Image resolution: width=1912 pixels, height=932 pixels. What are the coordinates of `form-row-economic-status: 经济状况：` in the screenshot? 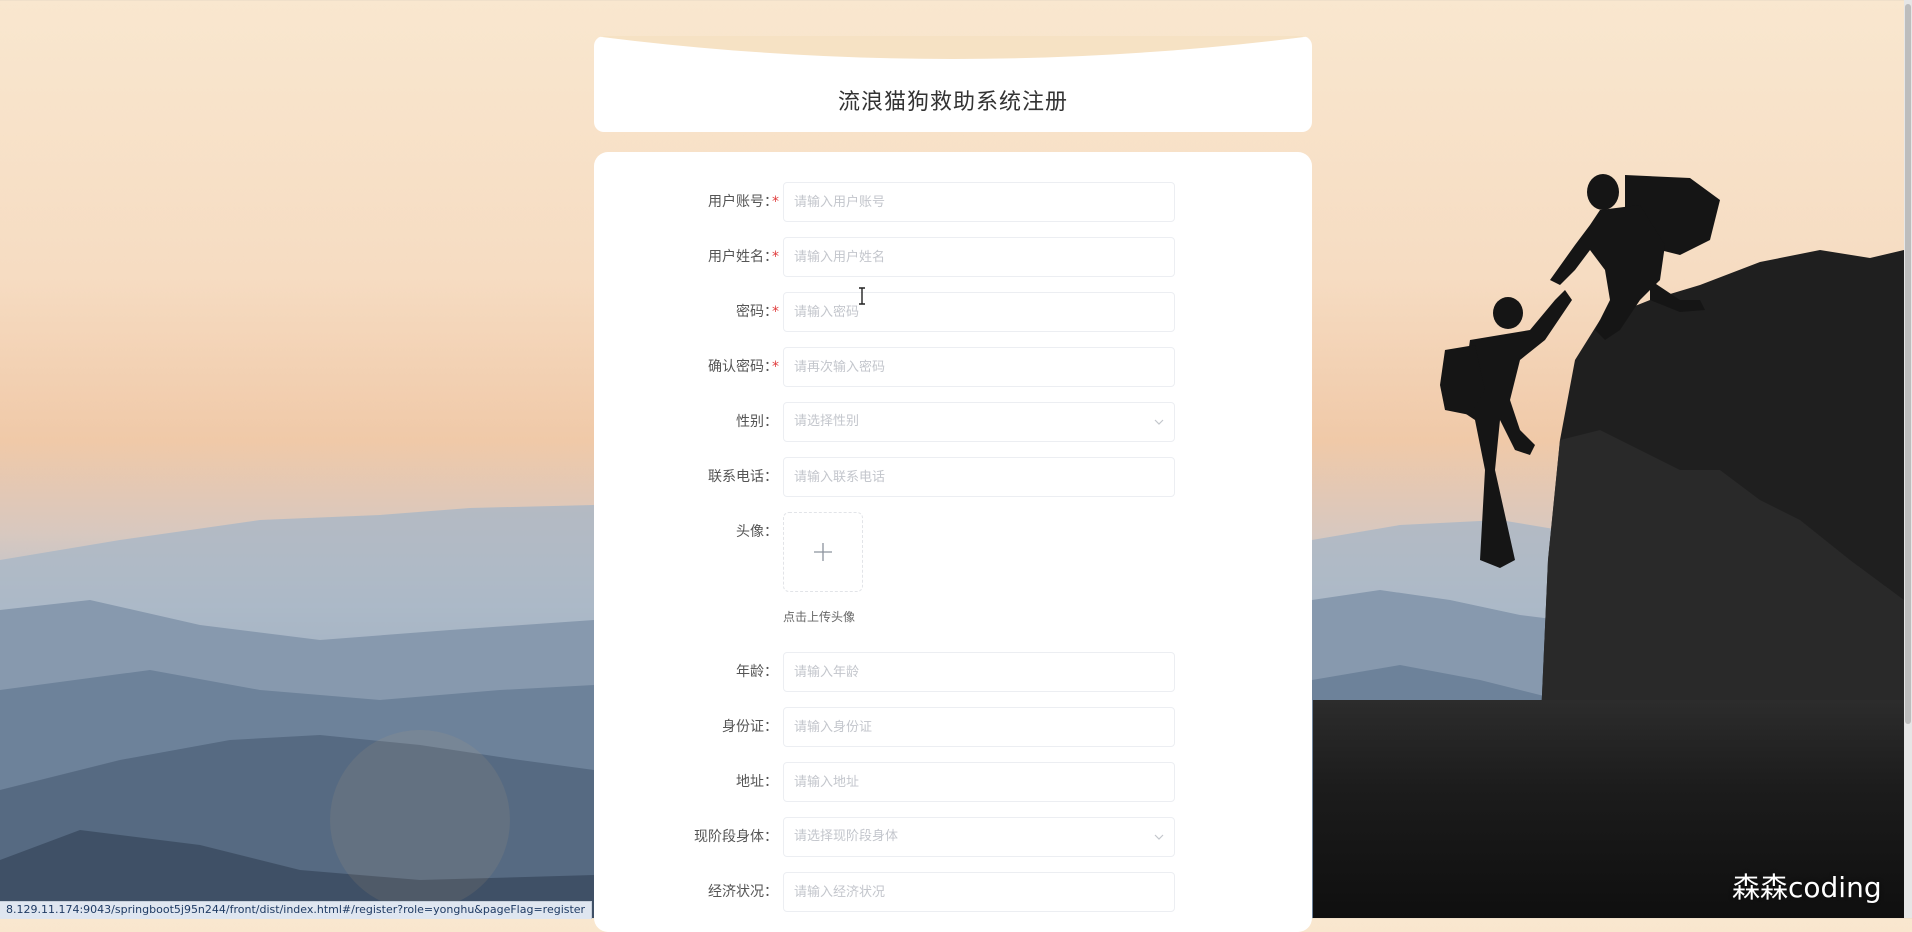 It's located at (953, 892).